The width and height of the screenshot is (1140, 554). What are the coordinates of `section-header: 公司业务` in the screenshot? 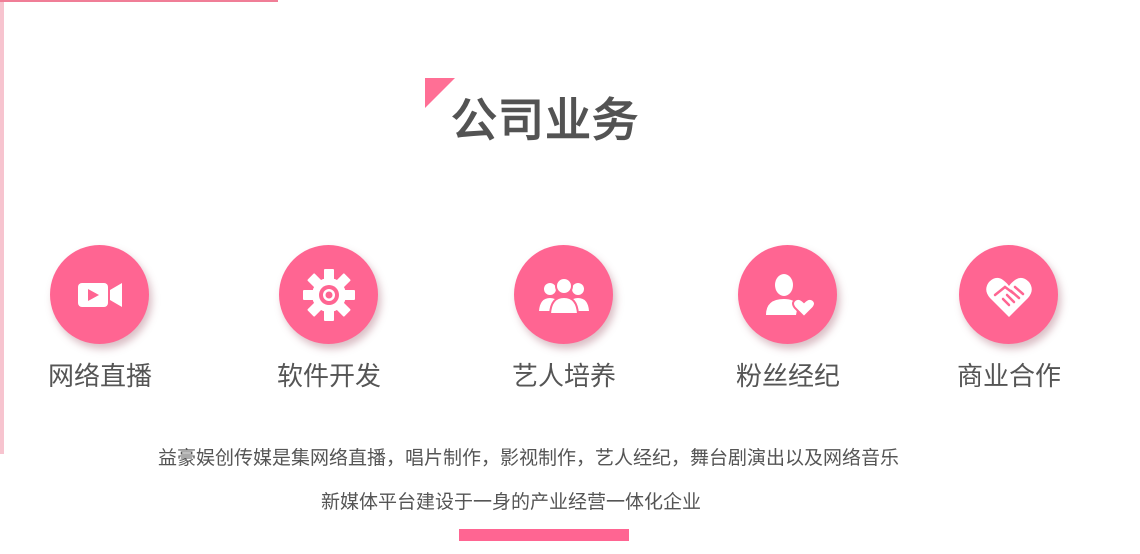 It's located at (555, 113).